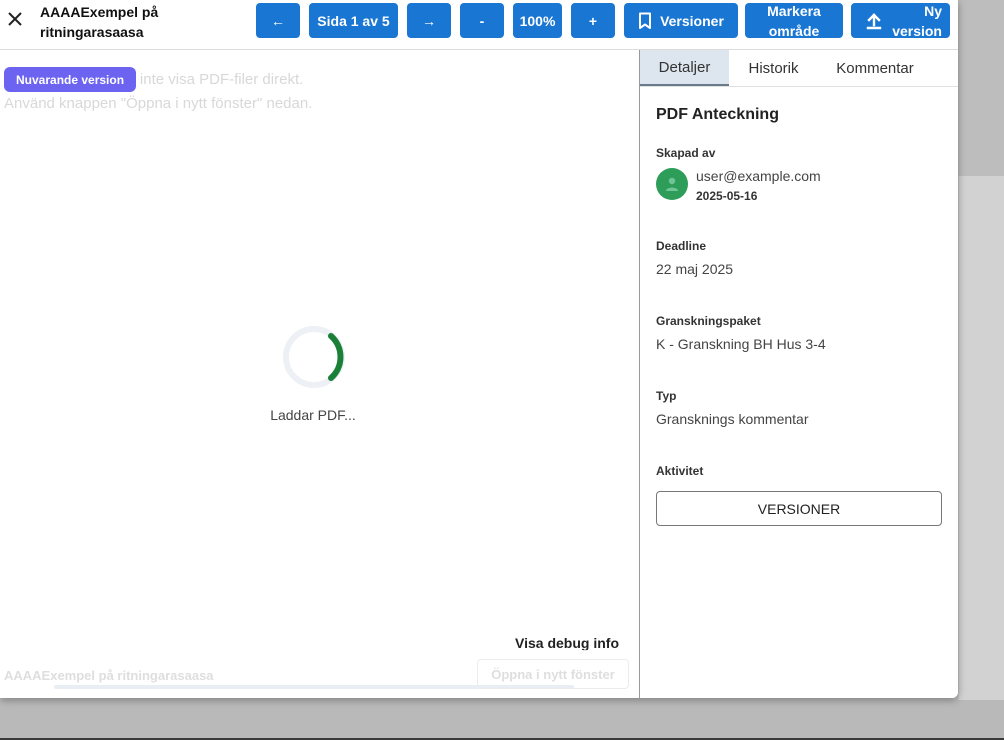  I want to click on deadline-label: Deadline, so click(681, 246).